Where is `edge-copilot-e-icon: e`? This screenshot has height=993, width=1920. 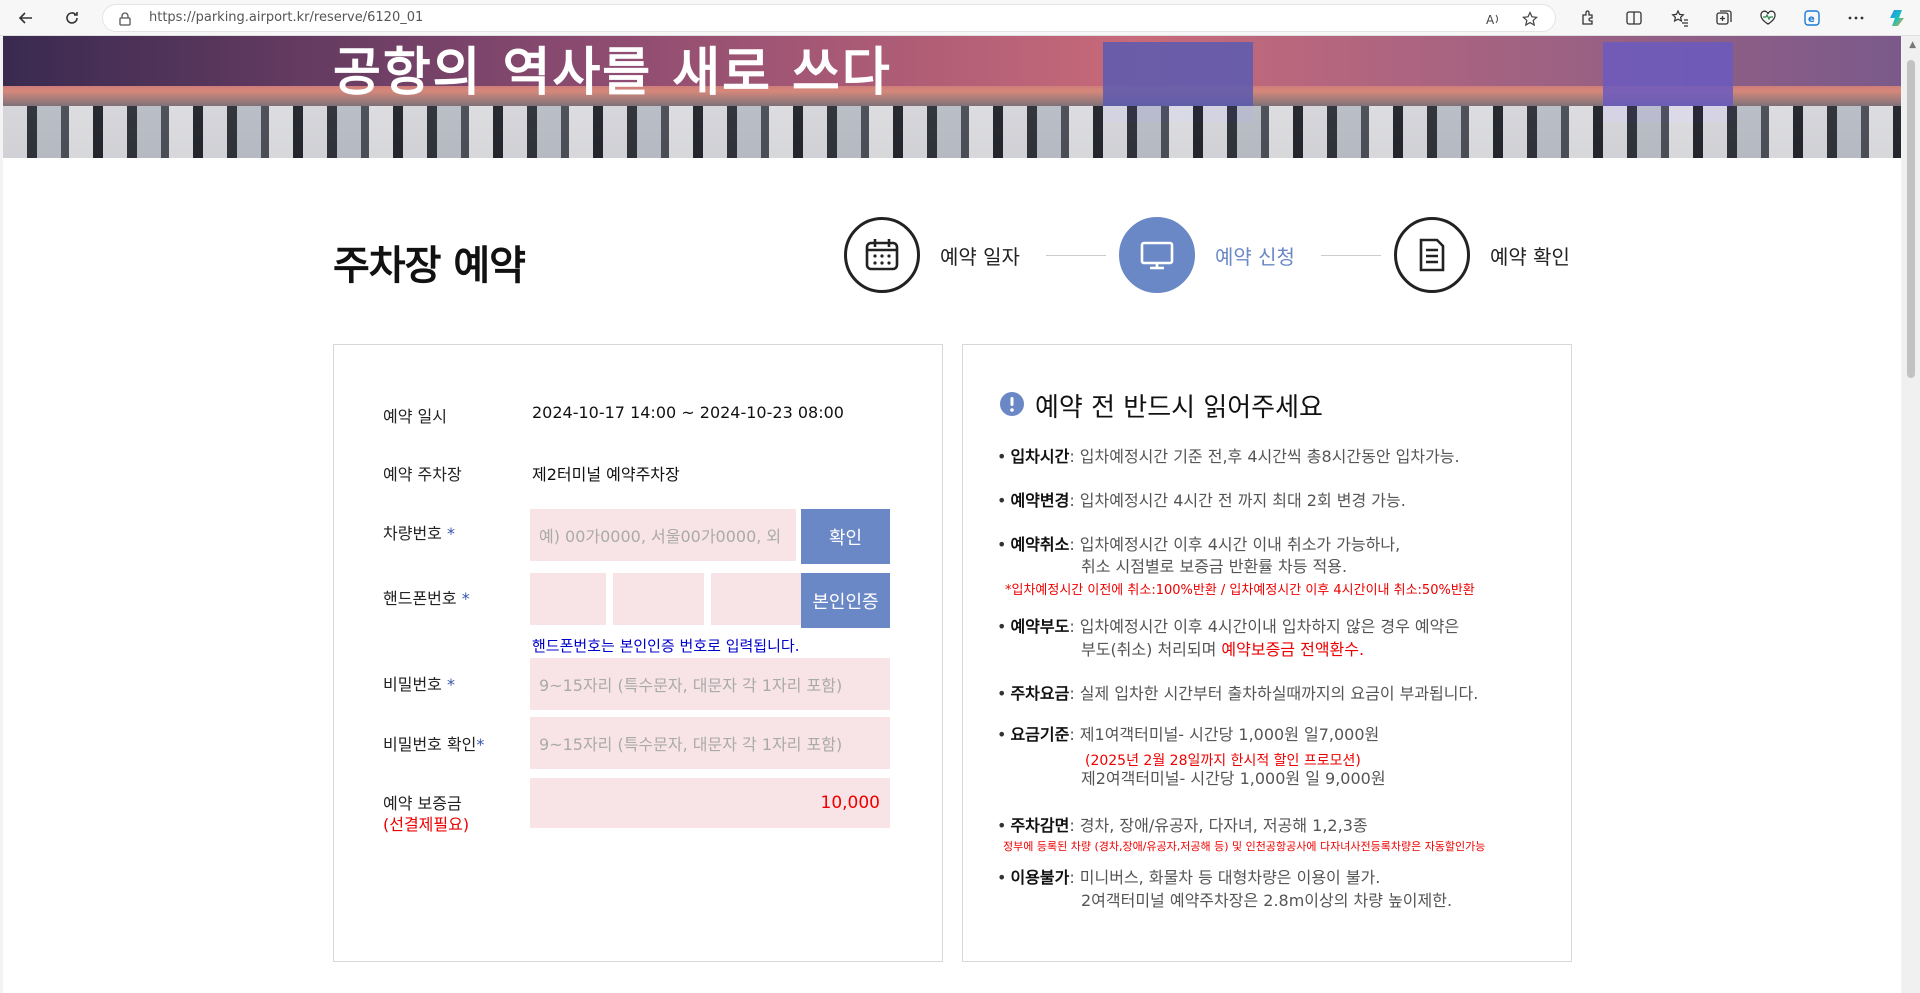
edge-copilot-e-icon: e is located at coordinates (1812, 18).